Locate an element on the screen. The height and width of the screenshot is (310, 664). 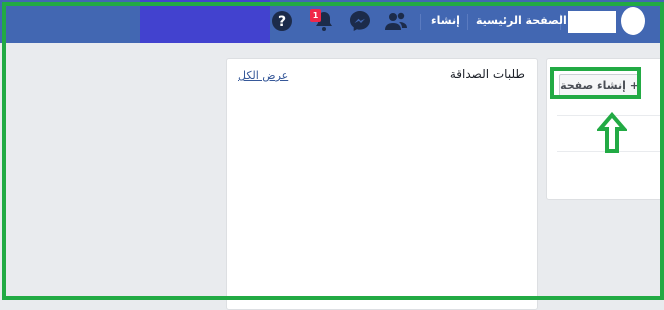
annotation-highlight-box is located at coordinates (595, 83).